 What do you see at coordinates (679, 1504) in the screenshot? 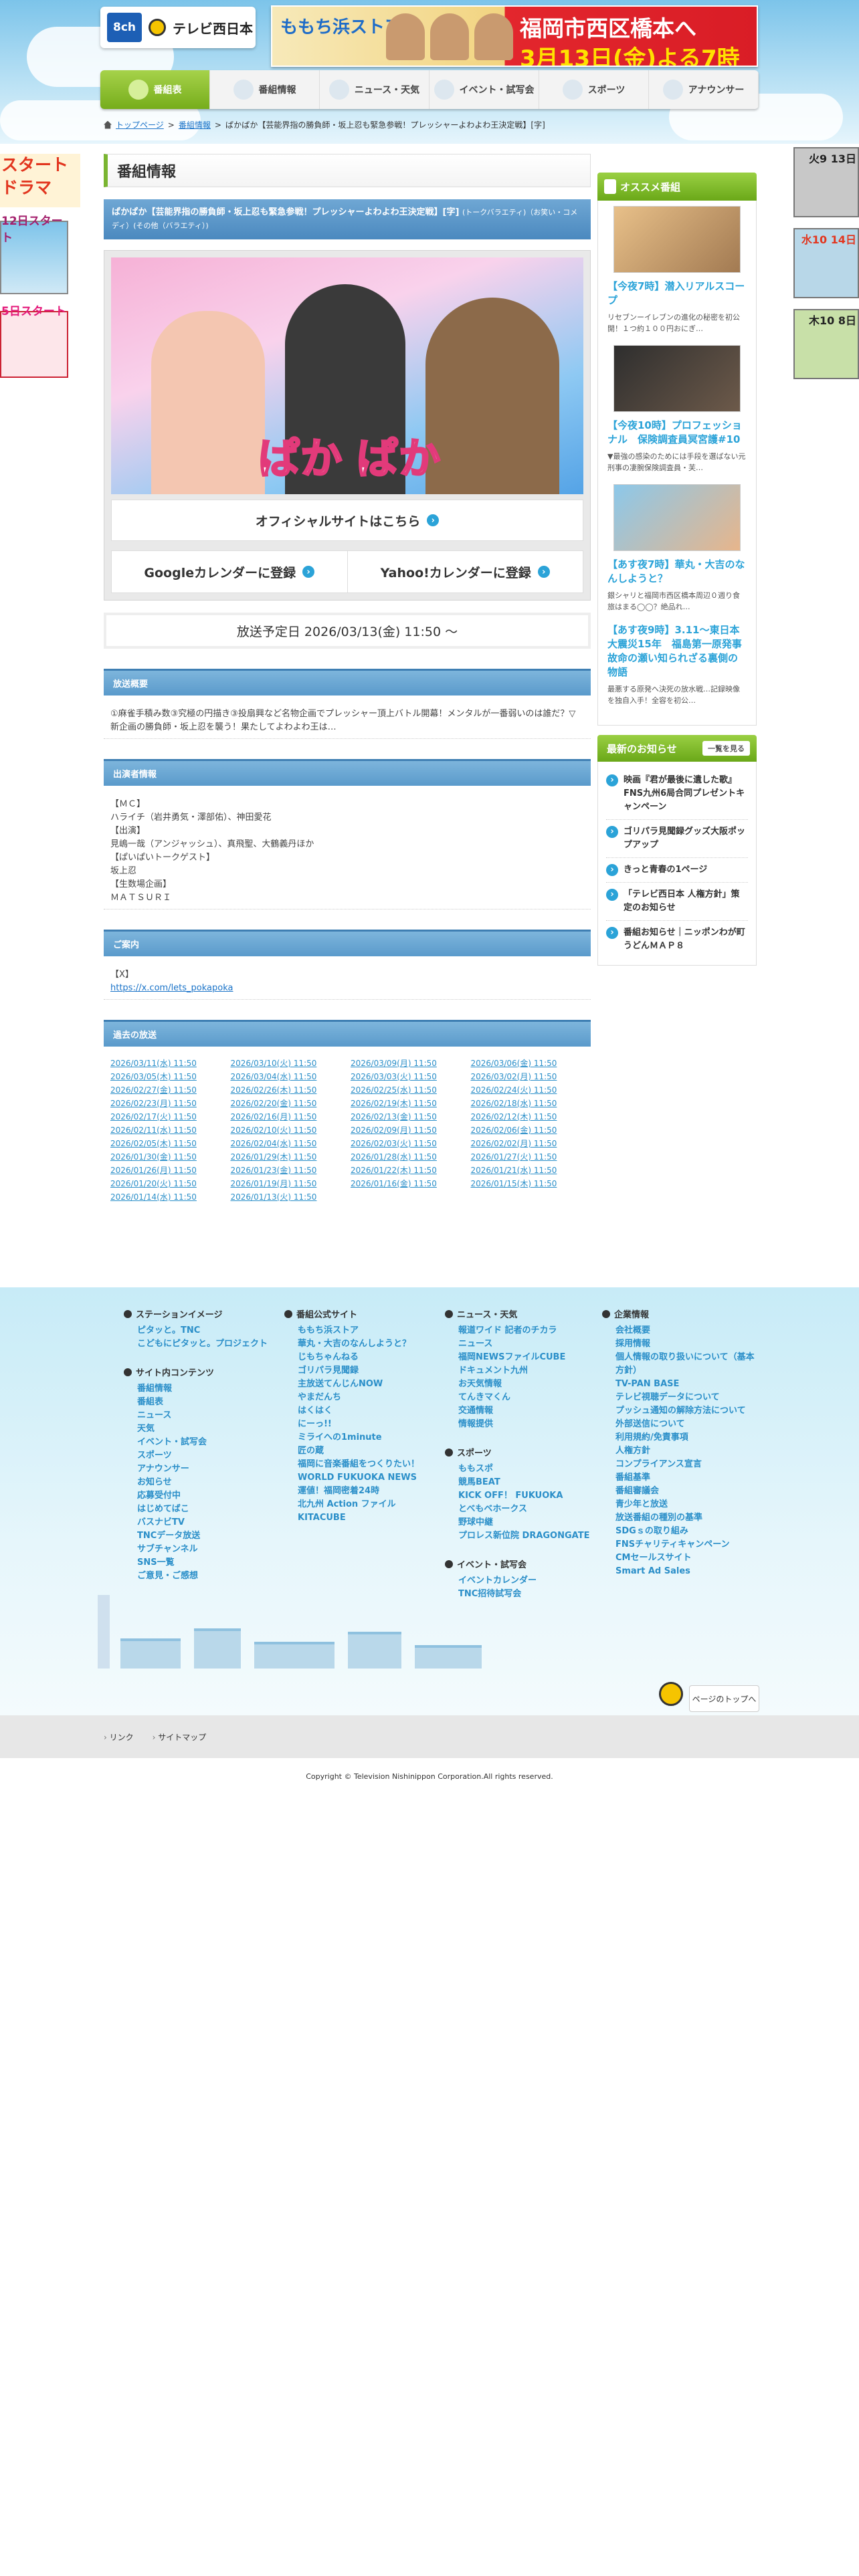
I see `footer-link: 青少年と放送` at bounding box center [679, 1504].